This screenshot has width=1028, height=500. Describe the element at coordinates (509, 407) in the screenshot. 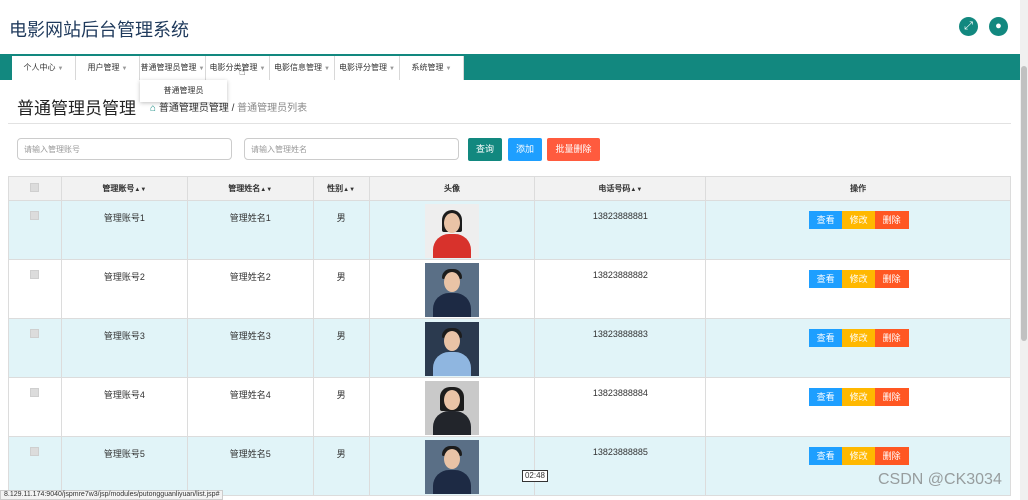

I see `table-row: 管理账号4 管理姓名4 男 13823888884 查看 修改 删除` at that location.